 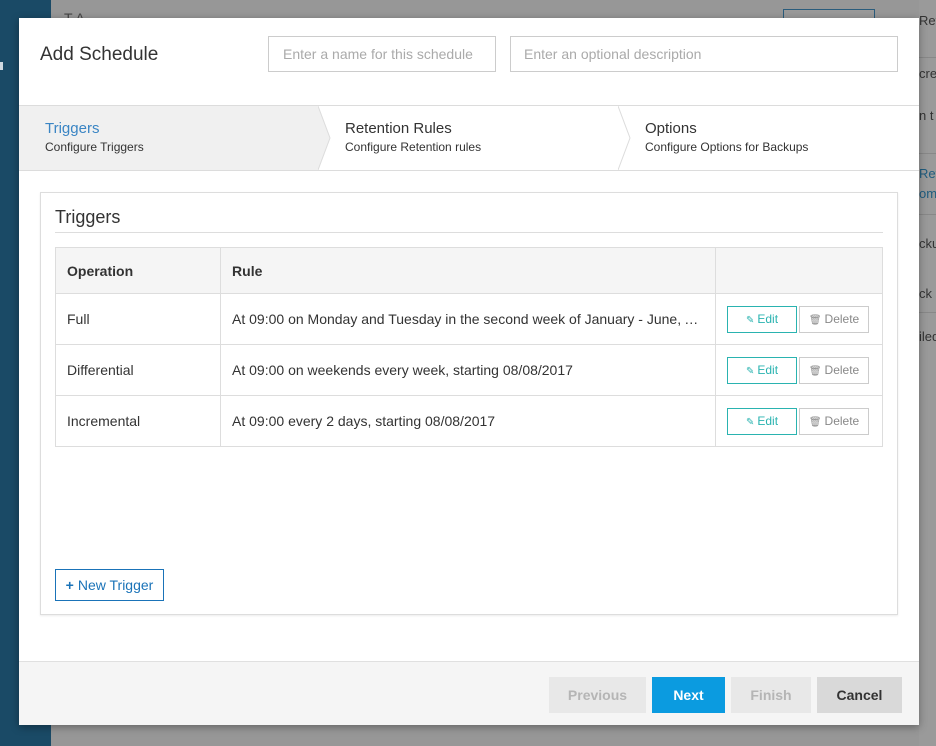 I want to click on new-trigger-button: + New Trigger, so click(x=109, y=585).